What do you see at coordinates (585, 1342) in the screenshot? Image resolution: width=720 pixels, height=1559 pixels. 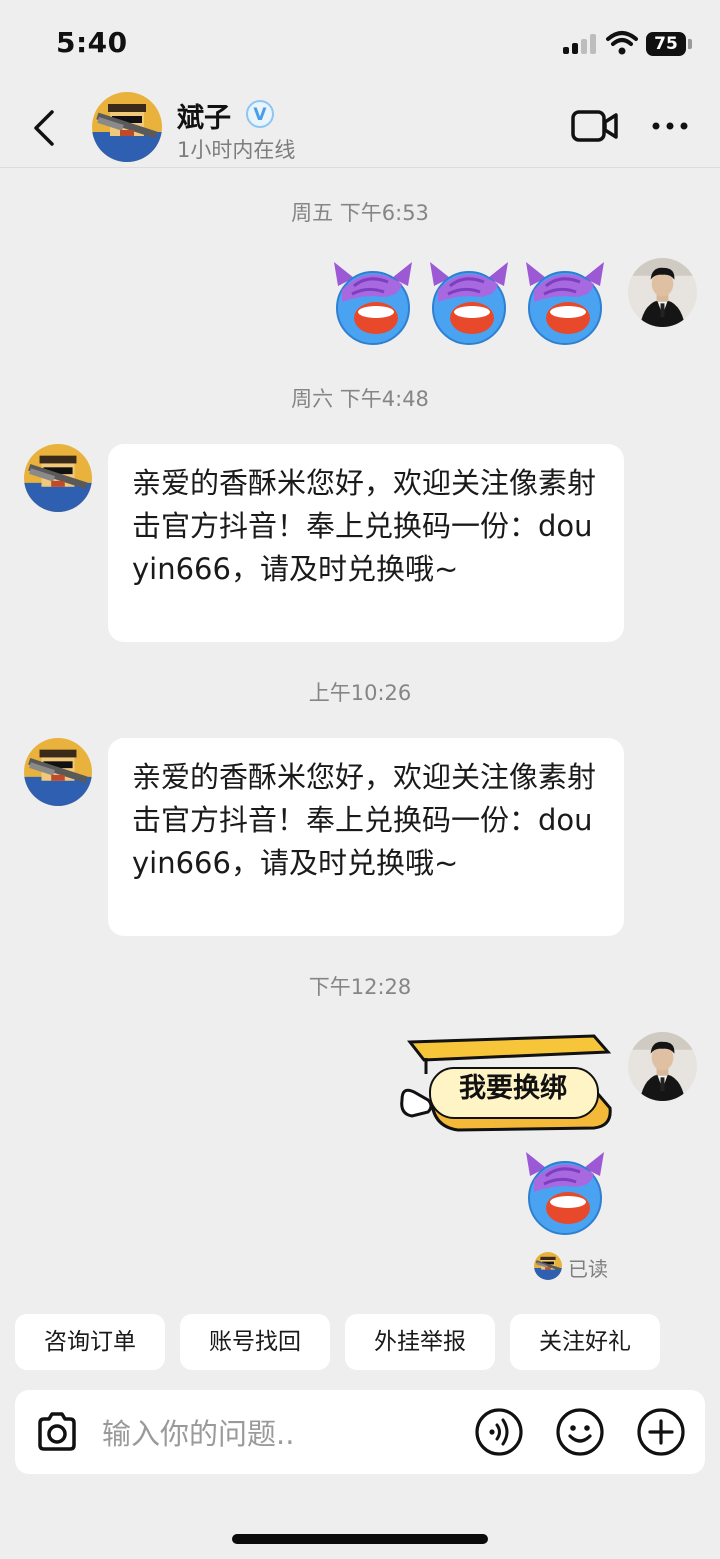 I see `quick-reply-follow-gift: 关注好礼` at bounding box center [585, 1342].